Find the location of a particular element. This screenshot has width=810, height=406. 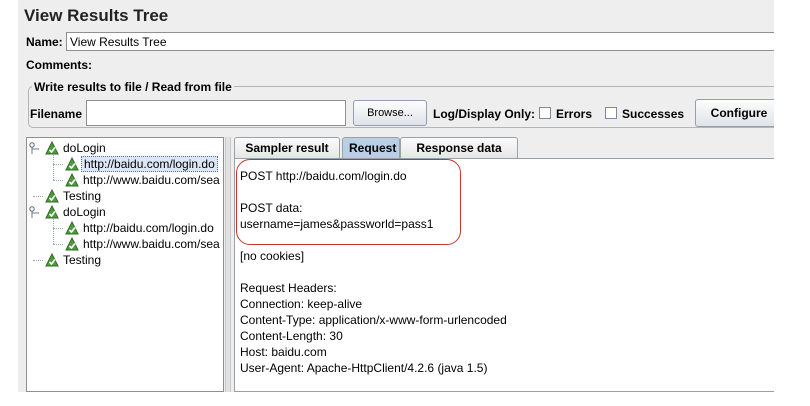

log-display-label: Log/Display Only: is located at coordinates (484, 114).